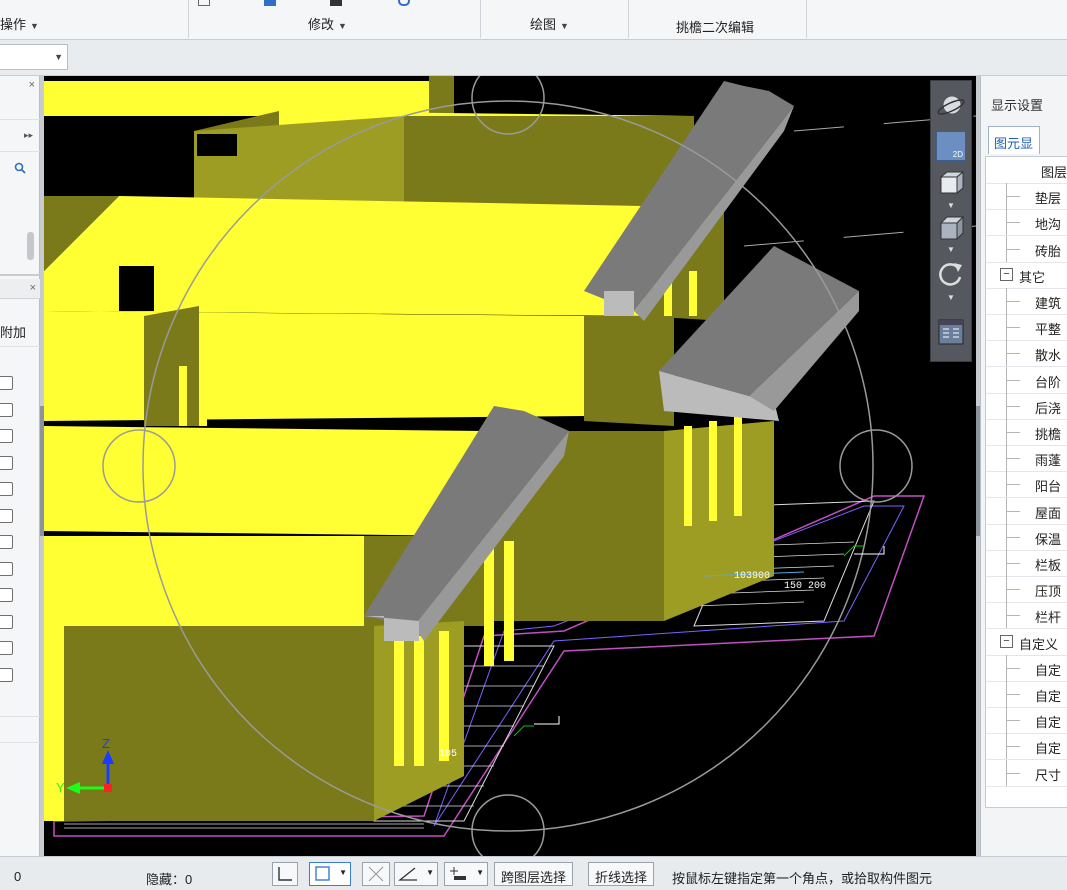 This screenshot has width=1067, height=890. I want to click on tree-item: 尺寸, so click(1026, 773).